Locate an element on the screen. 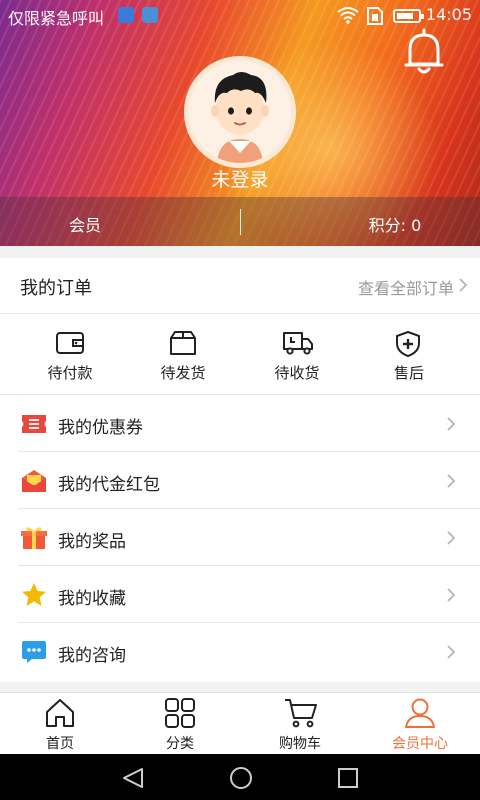  tab-home: 首页 is located at coordinates (60, 724).